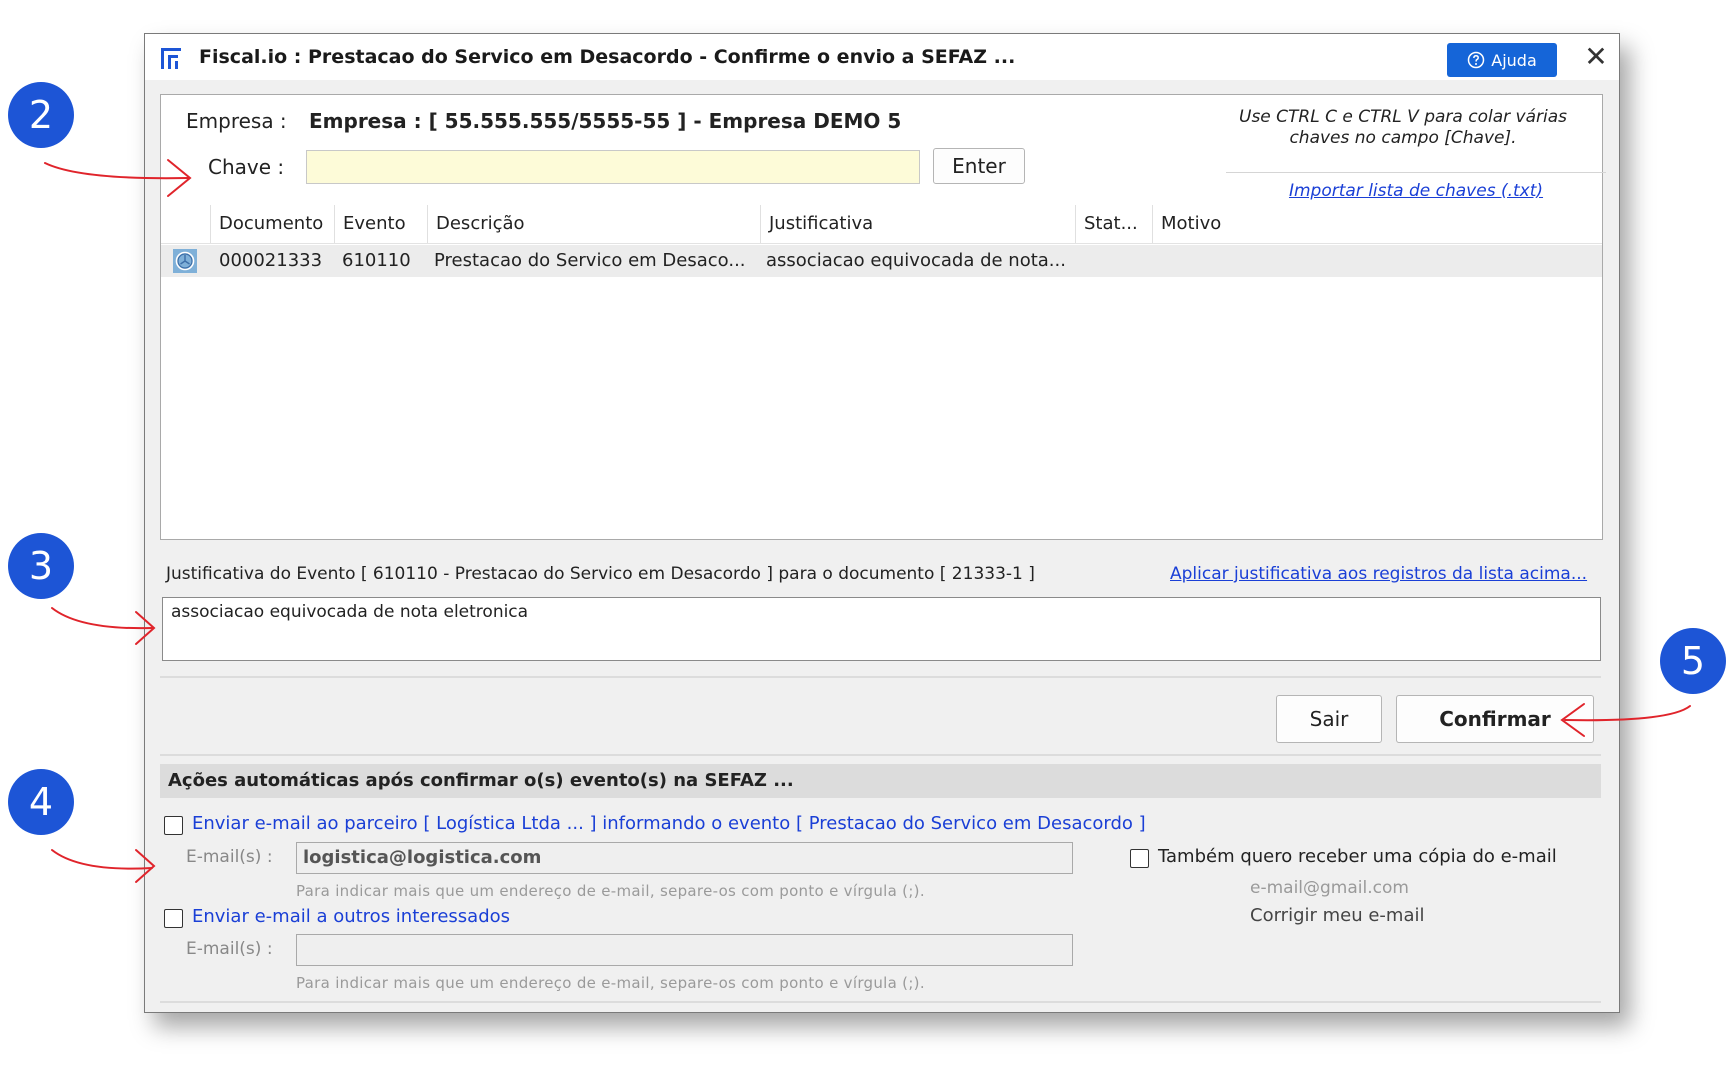 This screenshot has width=1733, height=1074. Describe the element at coordinates (229, 949) in the screenshot. I see `others-emails-label: E-mail(s) :` at that location.